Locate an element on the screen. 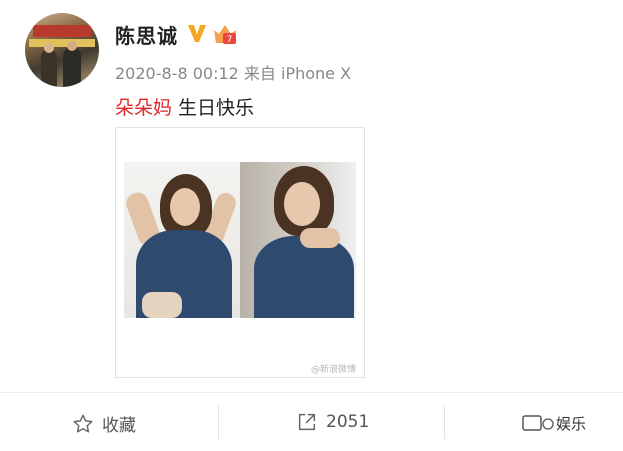 This screenshot has height=451, width=623. image-watermark: @新浪微博 is located at coordinates (333, 370).